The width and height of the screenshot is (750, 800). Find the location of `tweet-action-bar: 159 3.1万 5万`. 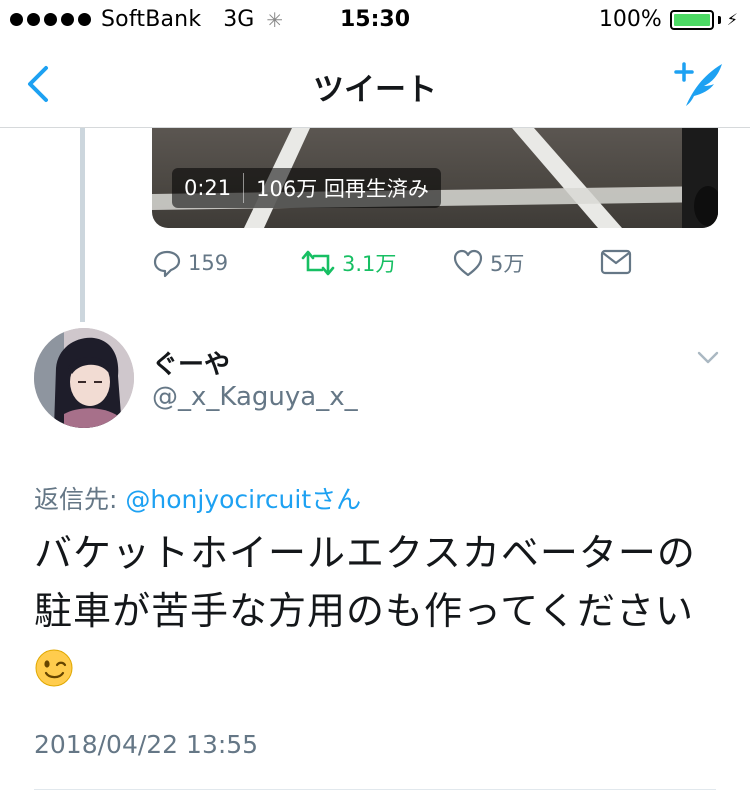

tweet-action-bar: 159 3.1万 5万 is located at coordinates (402, 268).